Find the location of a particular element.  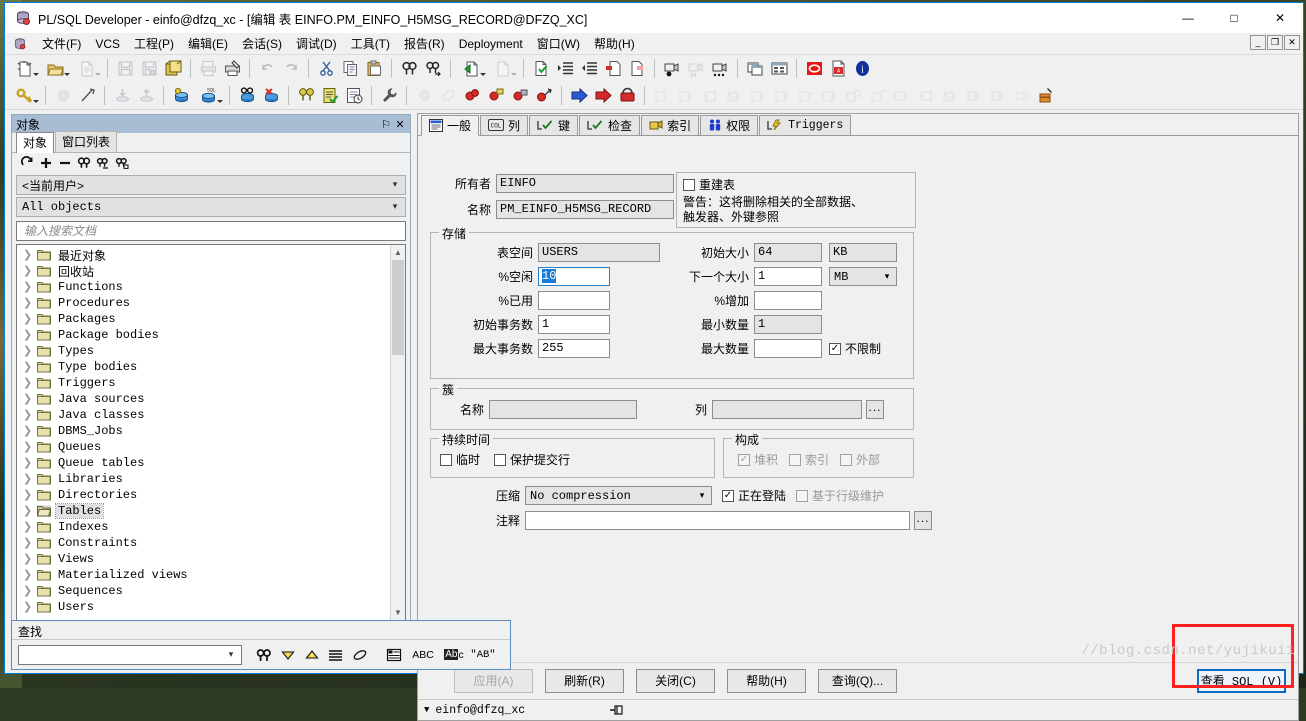

tree-item: ❯ Packages is located at coordinates (203, 319).